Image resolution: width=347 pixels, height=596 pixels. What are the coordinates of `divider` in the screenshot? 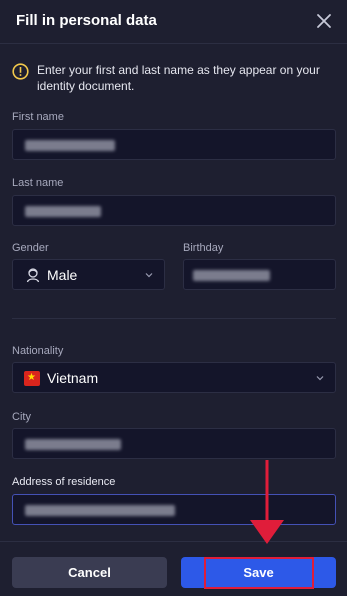 It's located at (174, 318).